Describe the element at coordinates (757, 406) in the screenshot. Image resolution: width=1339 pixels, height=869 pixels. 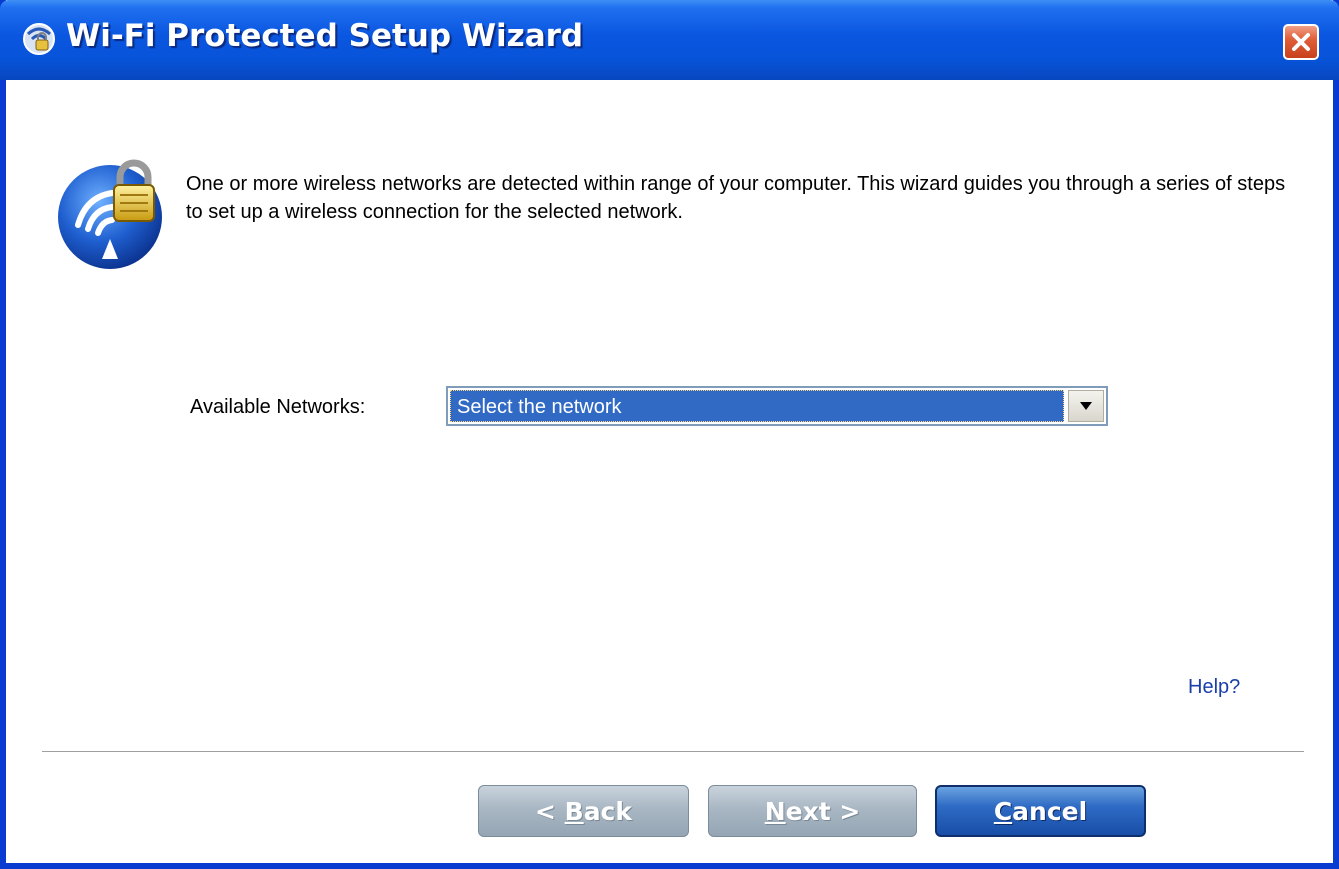
I see `selected-network-value: Select the network` at that location.